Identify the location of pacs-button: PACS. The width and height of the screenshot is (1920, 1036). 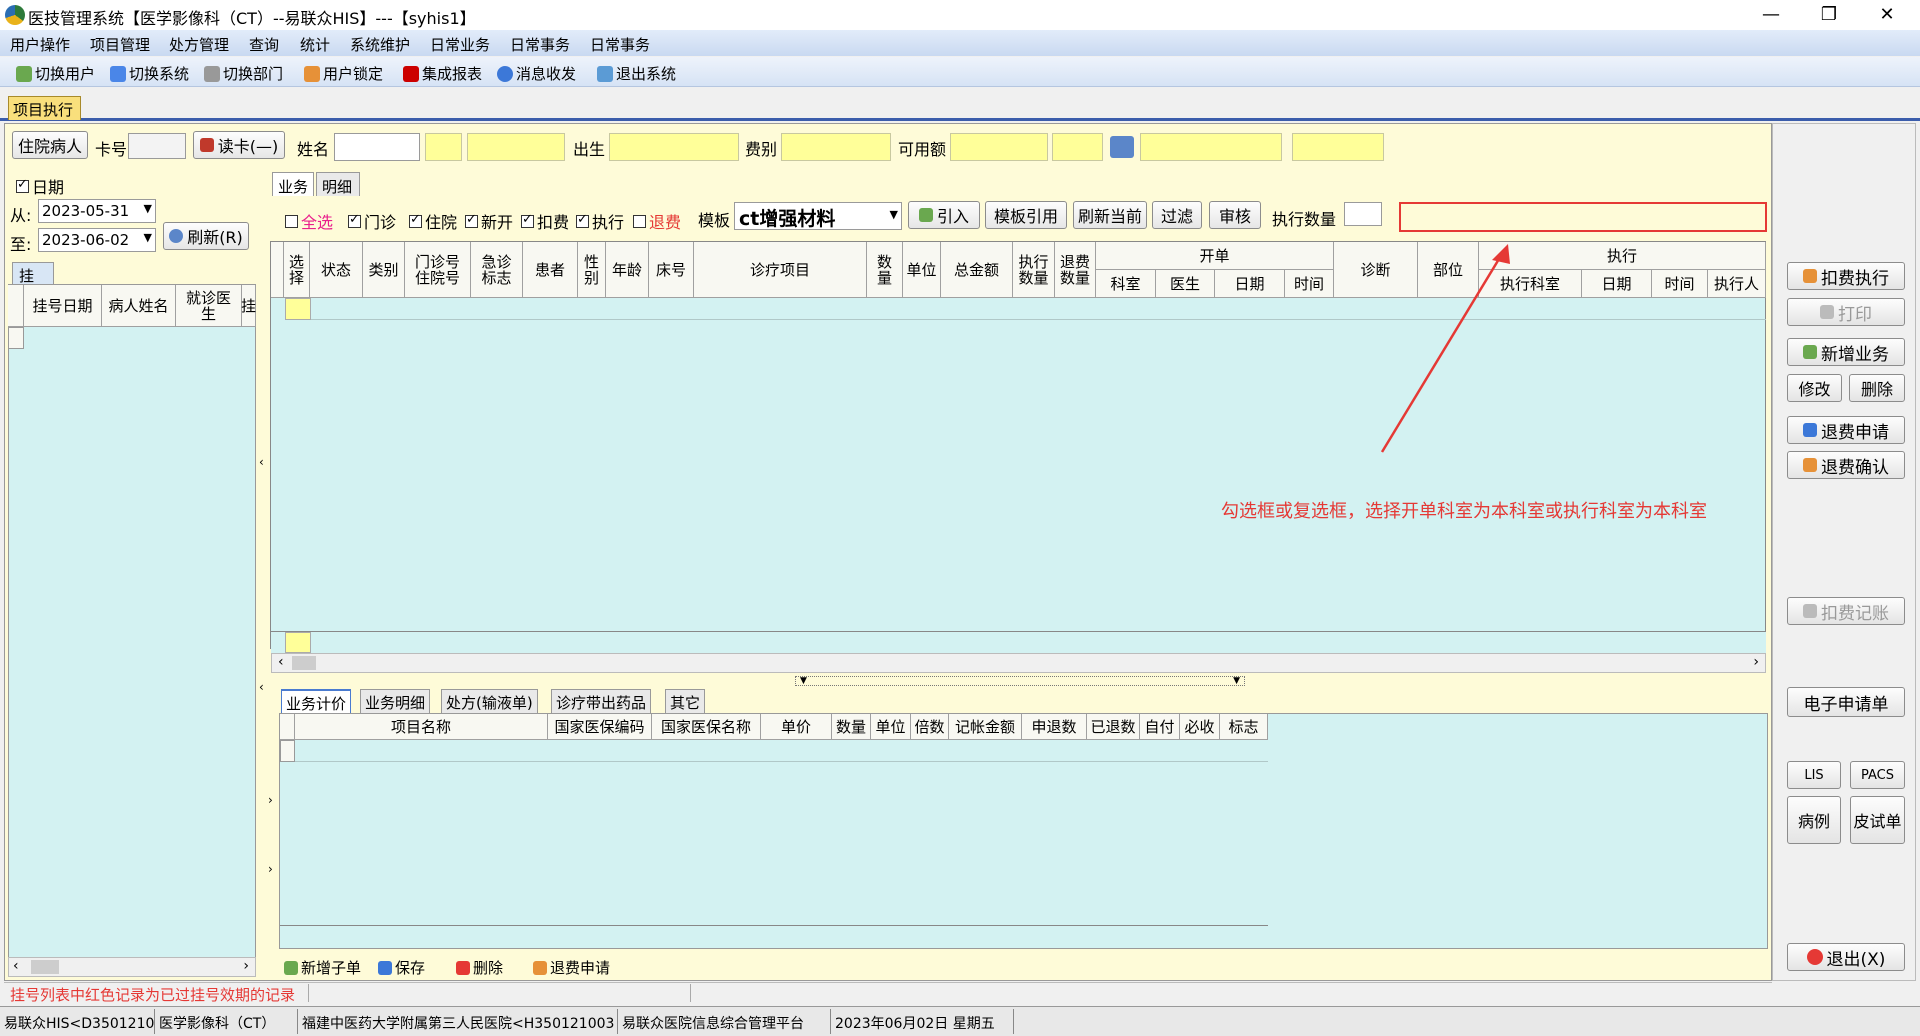
(1877, 775).